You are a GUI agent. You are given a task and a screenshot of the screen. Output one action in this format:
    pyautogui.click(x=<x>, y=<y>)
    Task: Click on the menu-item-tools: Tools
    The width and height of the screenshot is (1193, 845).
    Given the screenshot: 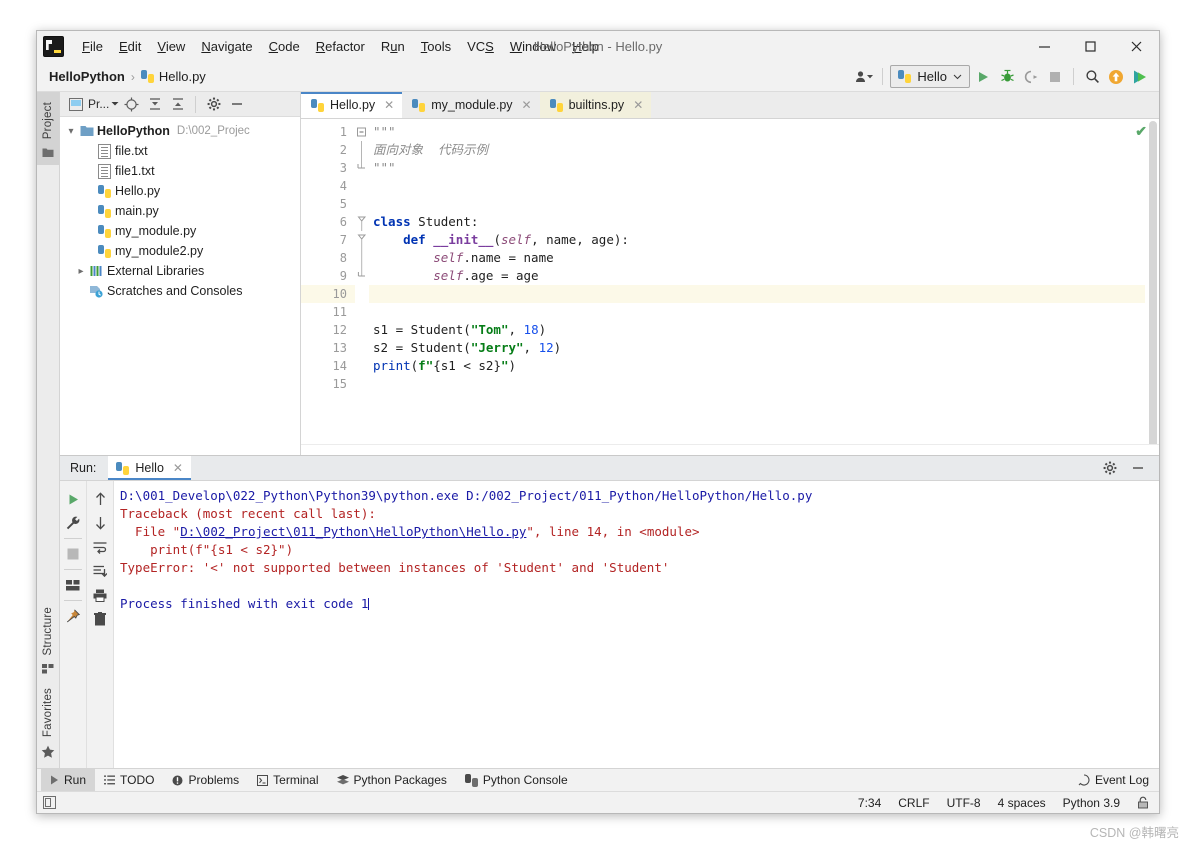 What is the action you would take?
    pyautogui.click(x=436, y=46)
    